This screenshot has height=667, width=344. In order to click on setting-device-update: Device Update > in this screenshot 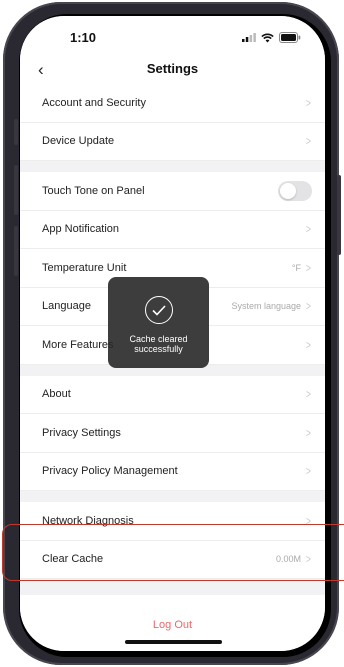, I will do `click(172, 141)`.